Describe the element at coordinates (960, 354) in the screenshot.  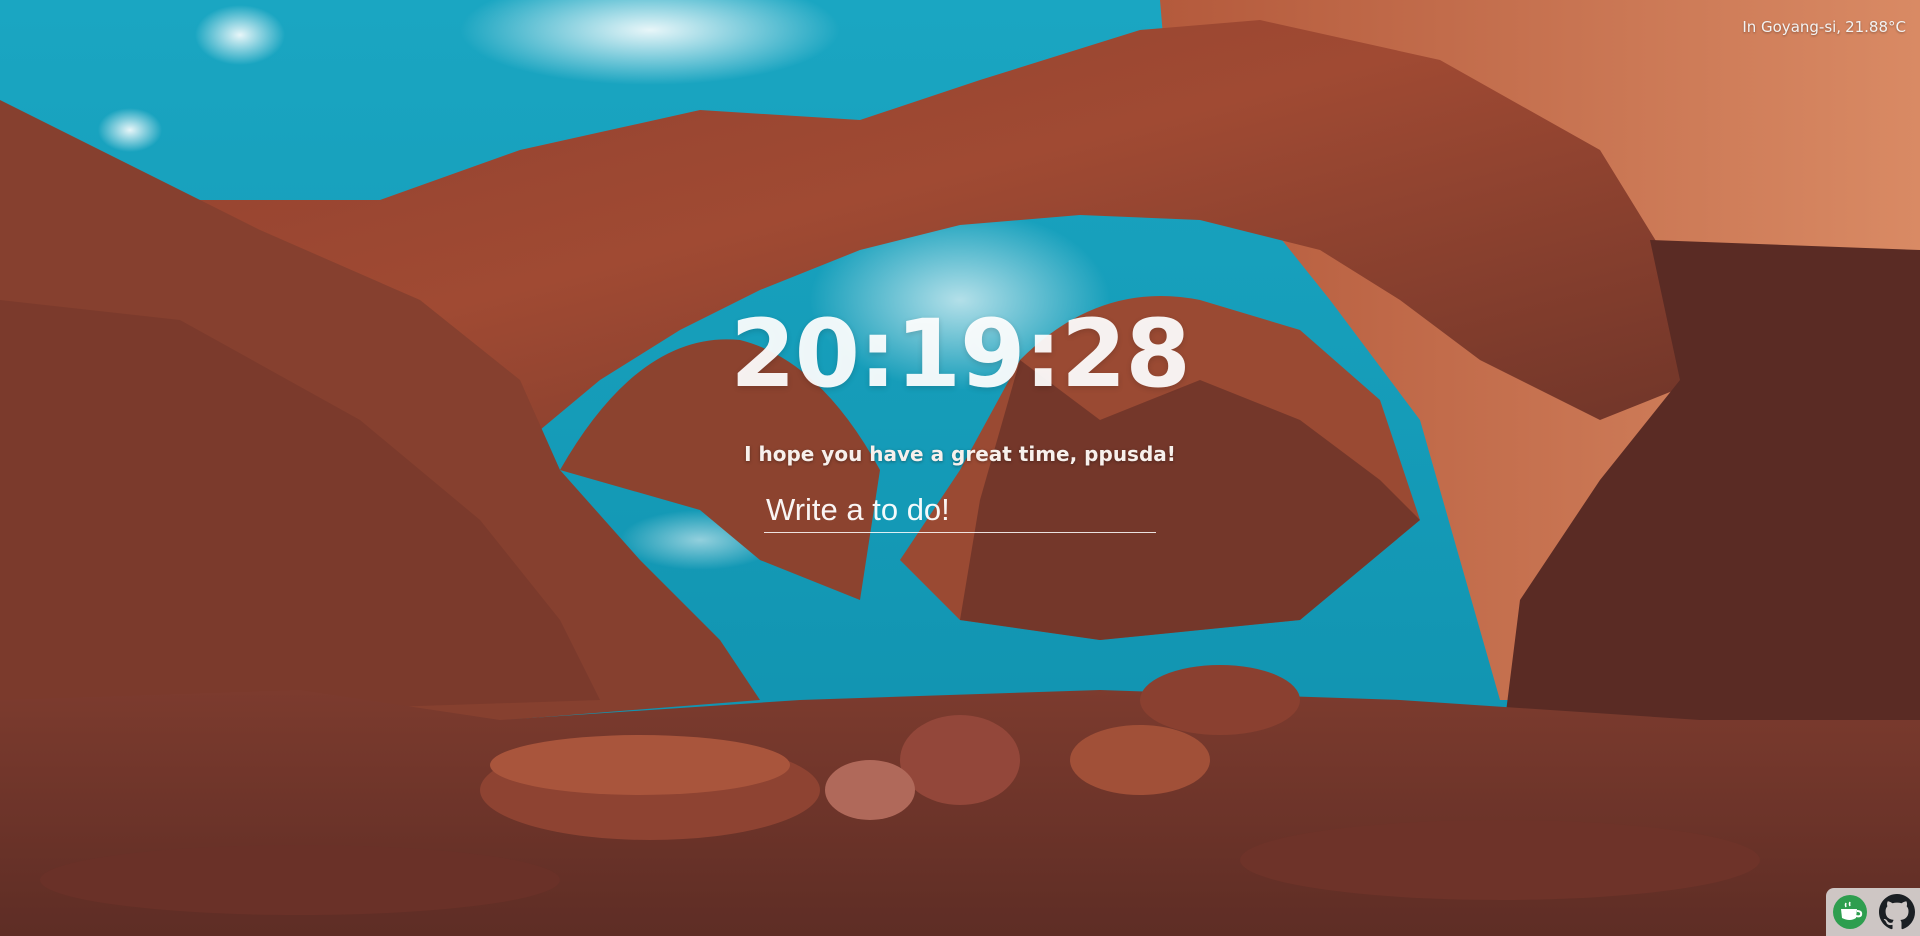
I see `clock: 20:19:28` at that location.